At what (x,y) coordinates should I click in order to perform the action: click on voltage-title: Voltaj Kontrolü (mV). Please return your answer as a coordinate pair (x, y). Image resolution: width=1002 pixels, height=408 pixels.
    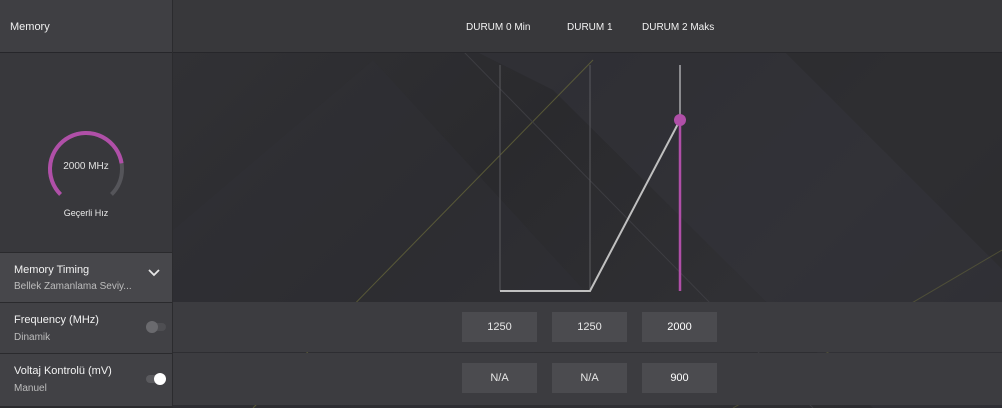
    Looking at the image, I should click on (63, 371).